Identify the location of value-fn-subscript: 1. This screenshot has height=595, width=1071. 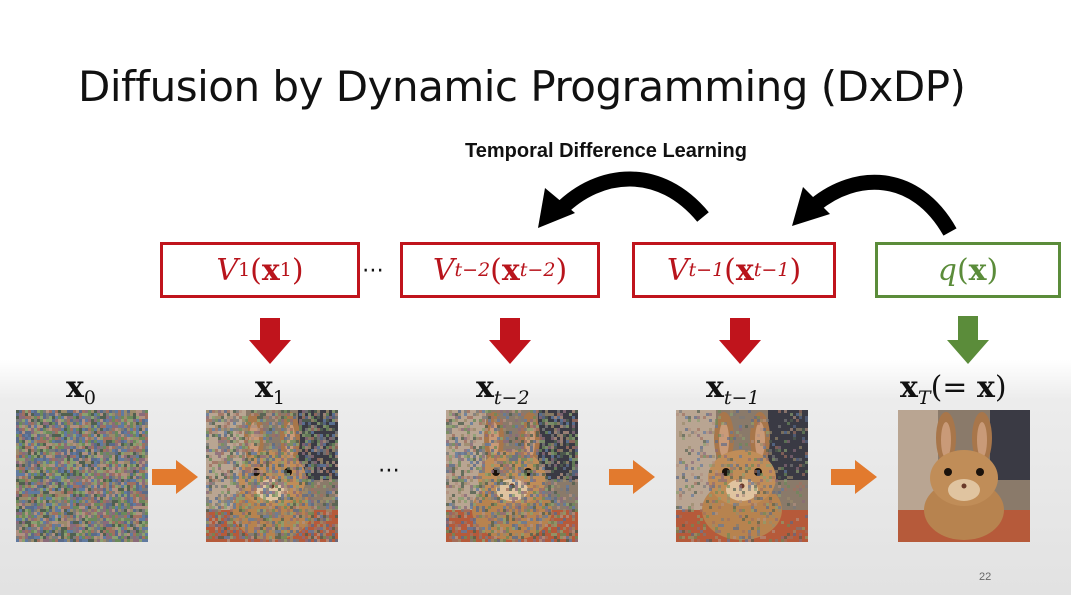
(244, 270).